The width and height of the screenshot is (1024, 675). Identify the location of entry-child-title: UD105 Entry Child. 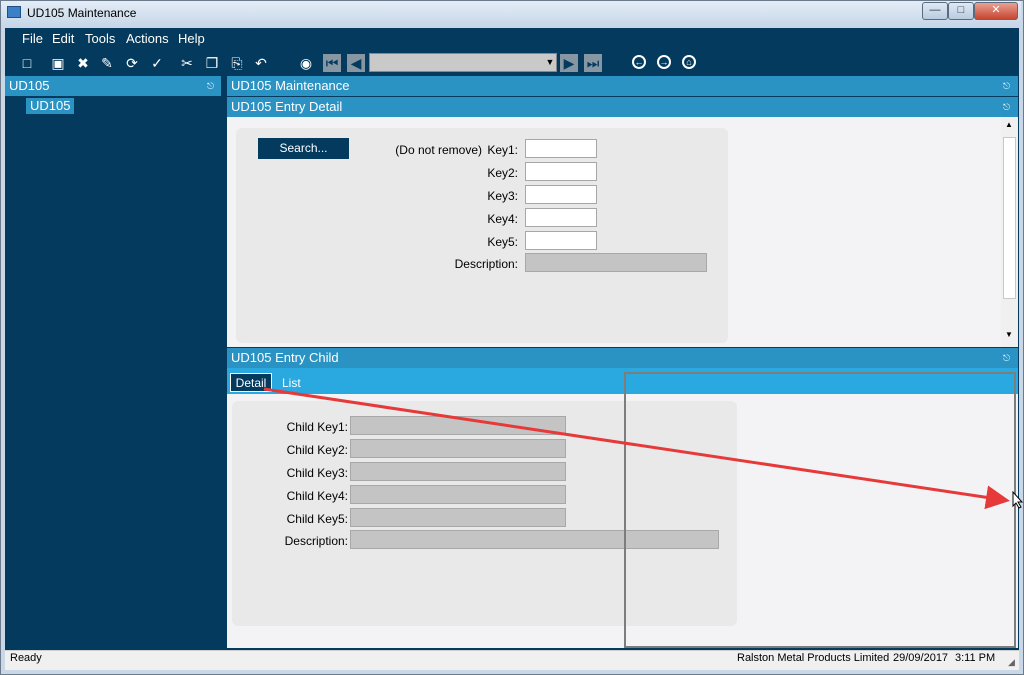
(285, 357).